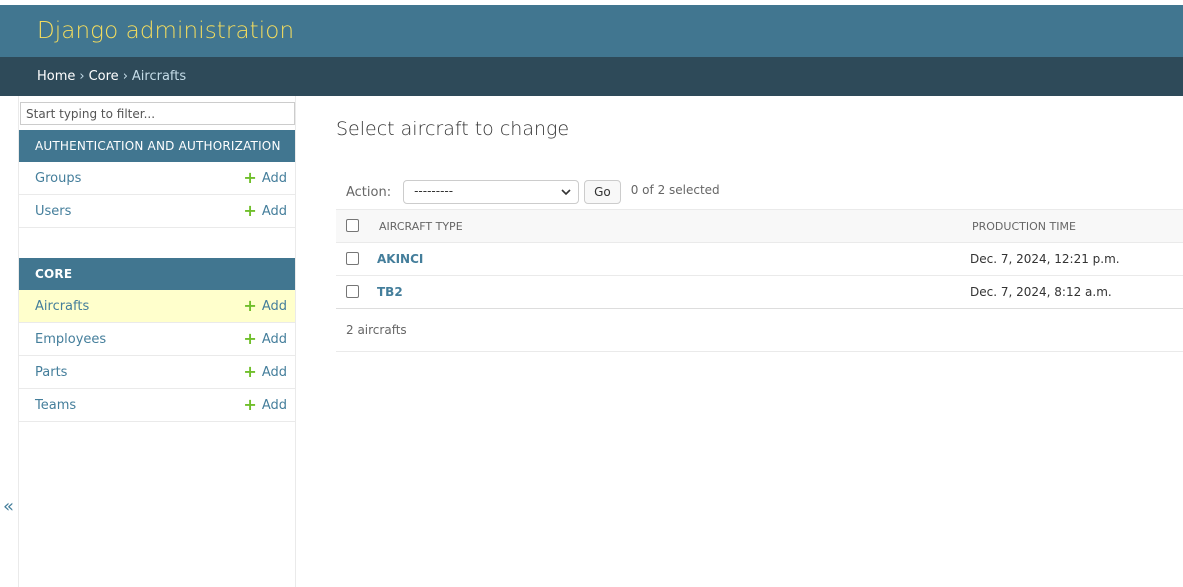  What do you see at coordinates (53, 211) in the screenshot?
I see `sidebar-item-label: Users` at bounding box center [53, 211].